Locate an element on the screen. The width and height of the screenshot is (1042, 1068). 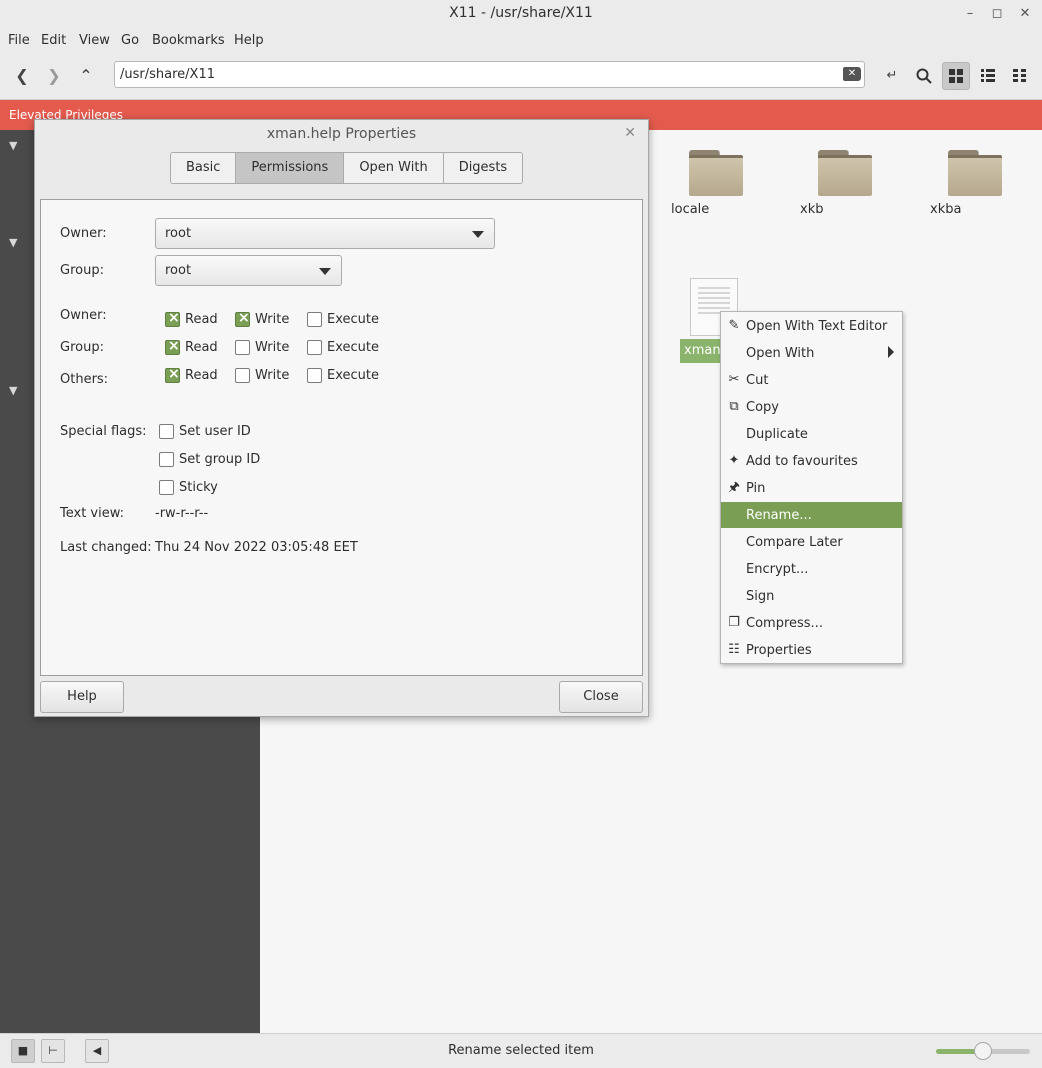
text-editor-icon: ✎ is located at coordinates (734, 325).